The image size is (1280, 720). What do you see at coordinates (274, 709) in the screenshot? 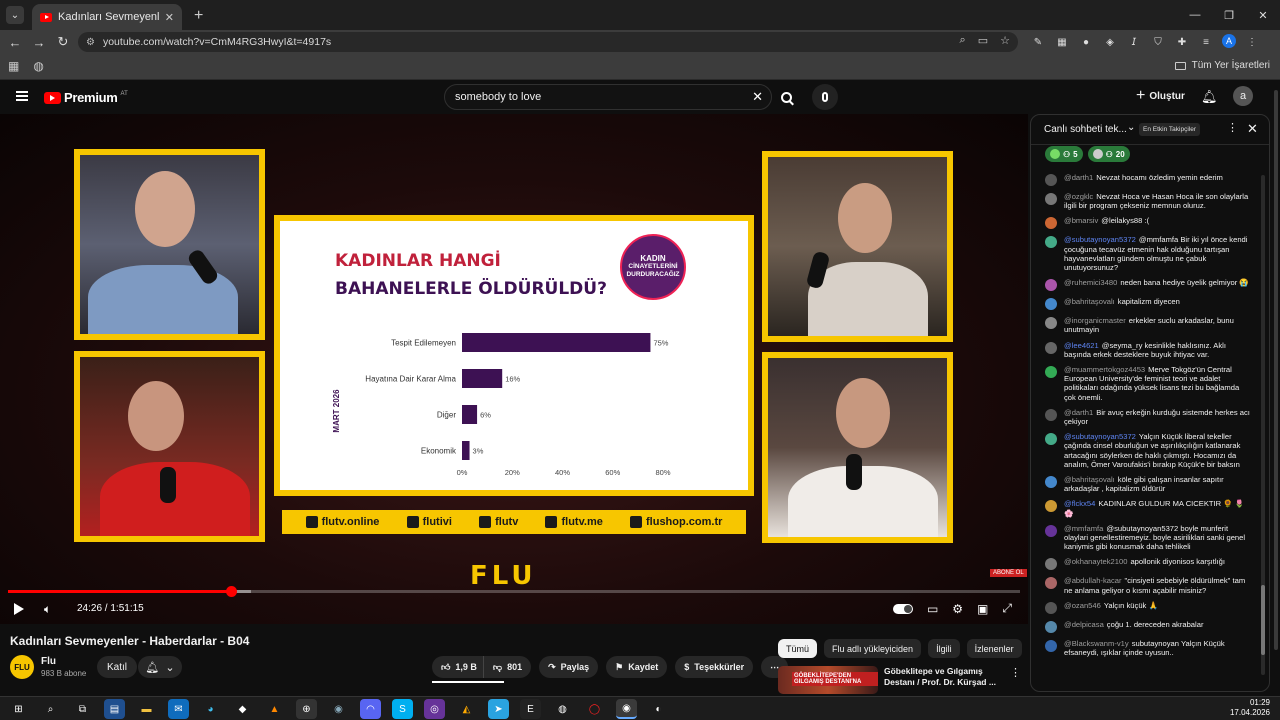
I see `vlc-icon: ▲` at bounding box center [274, 709].